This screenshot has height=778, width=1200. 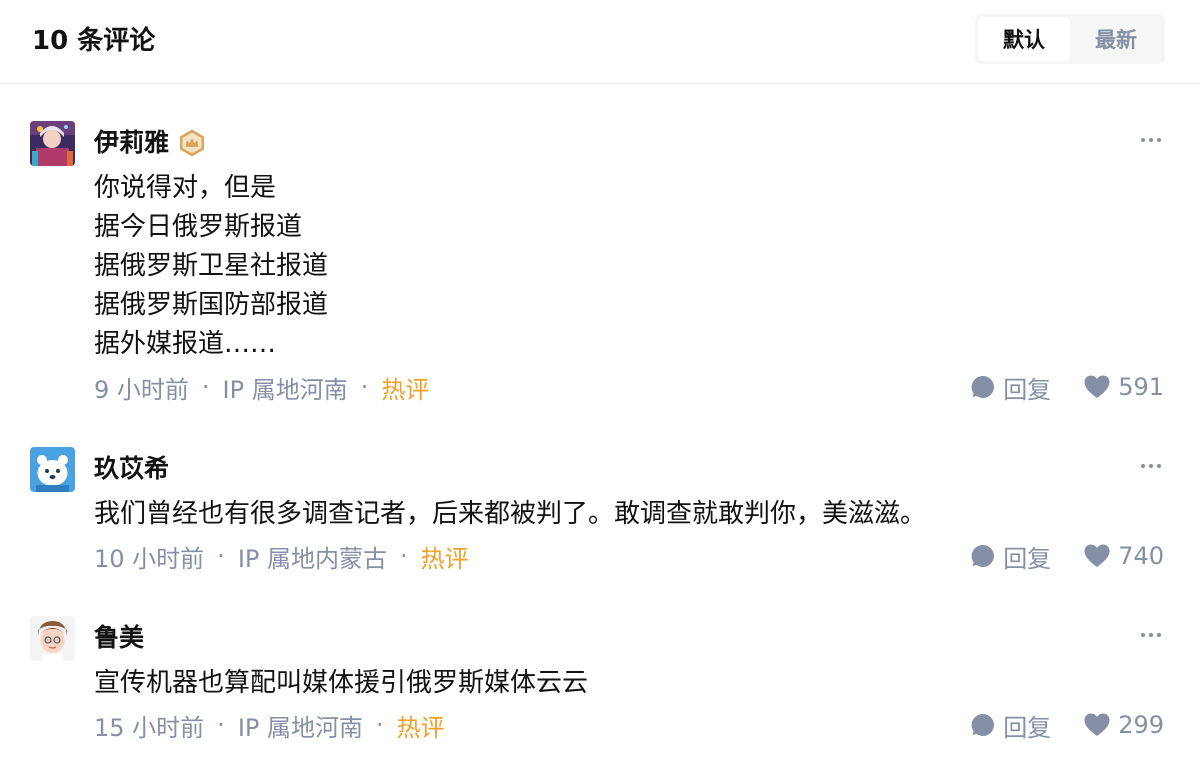 I want to click on comment-meta: 10 小时前 · IP 属地内蒙古 · 热评, so click(x=281, y=556).